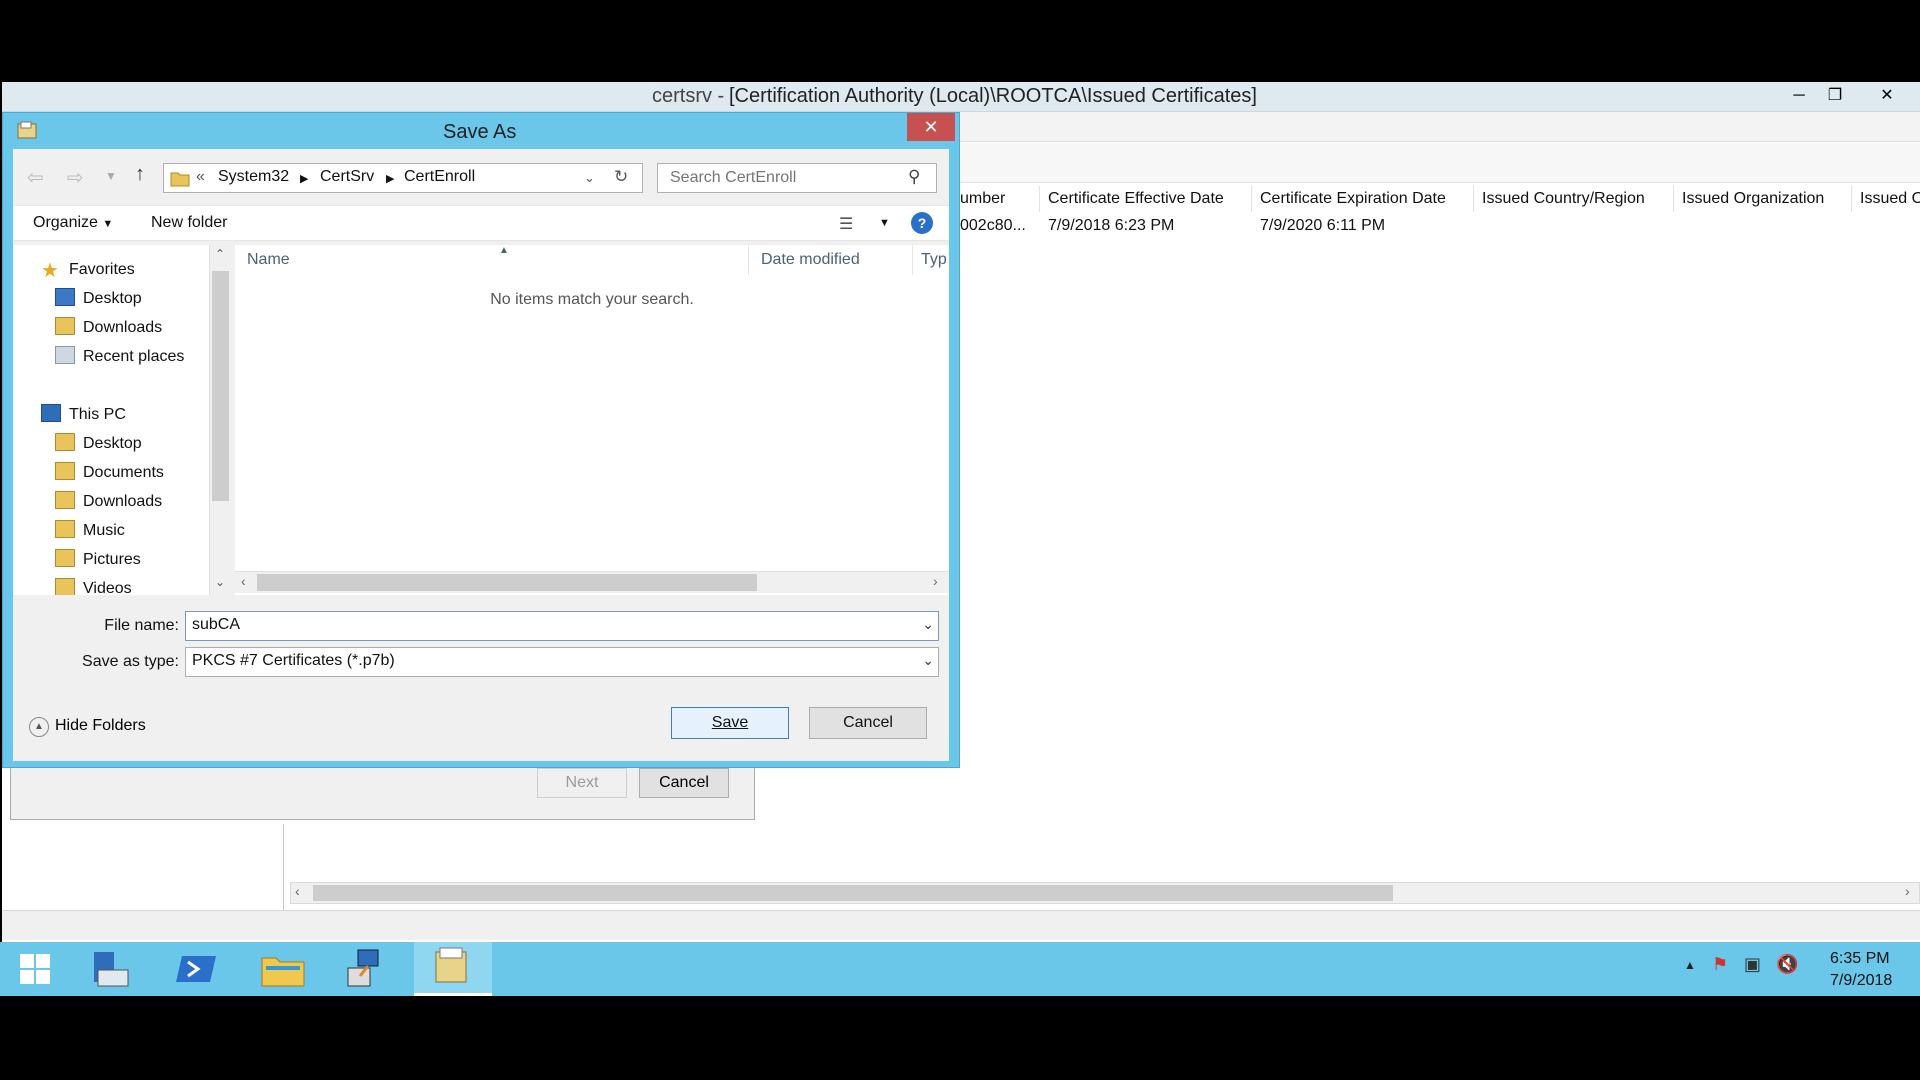 The width and height of the screenshot is (1920, 1080). Describe the element at coordinates (846, 224) in the screenshot. I see `view-options-icon: ☰` at that location.